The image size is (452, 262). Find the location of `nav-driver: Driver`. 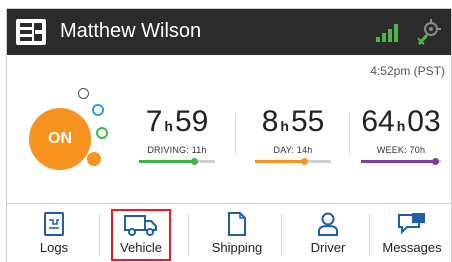

nav-driver: Driver is located at coordinates (328, 233).